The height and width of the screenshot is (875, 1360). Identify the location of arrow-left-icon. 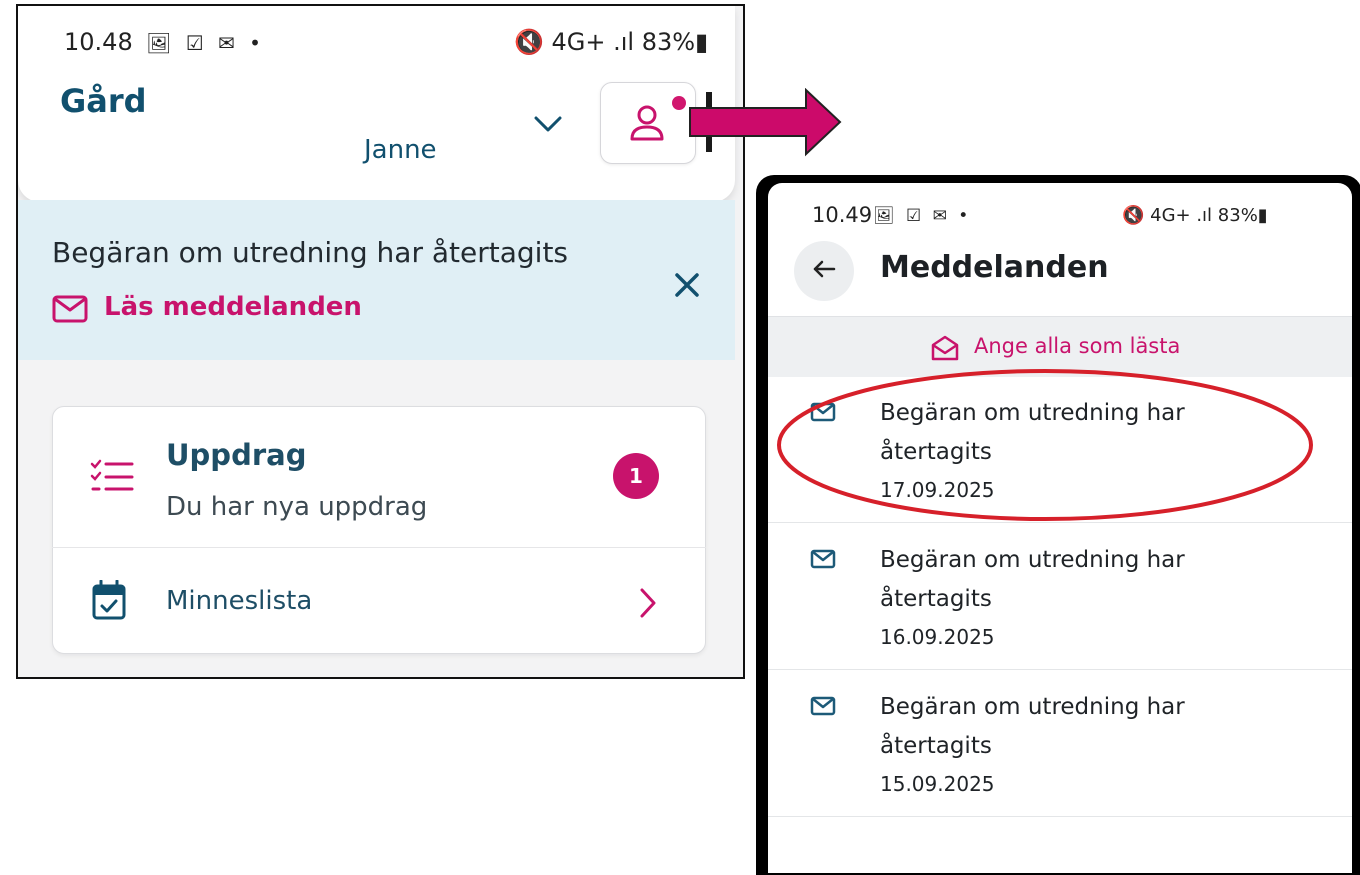
(824, 271).